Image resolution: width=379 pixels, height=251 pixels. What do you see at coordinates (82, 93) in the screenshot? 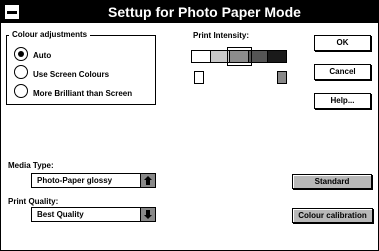
I see `radio-more-brilliant-label: More Brilliant than Screen` at bounding box center [82, 93].